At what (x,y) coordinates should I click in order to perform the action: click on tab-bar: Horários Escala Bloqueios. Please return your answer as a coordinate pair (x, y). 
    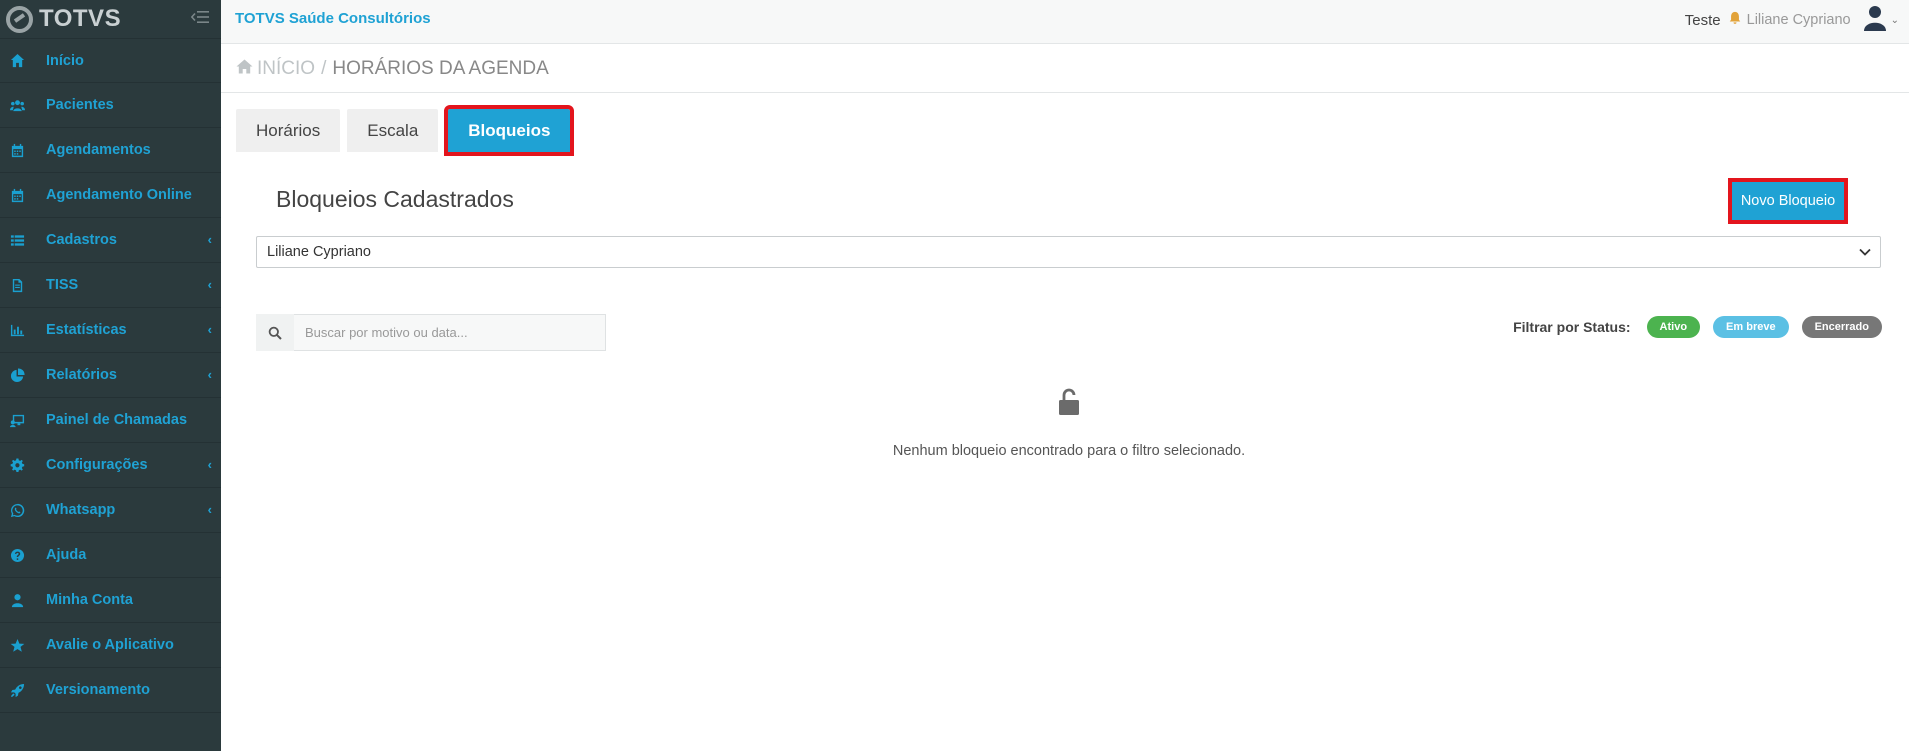
    Looking at the image, I should click on (406, 130).